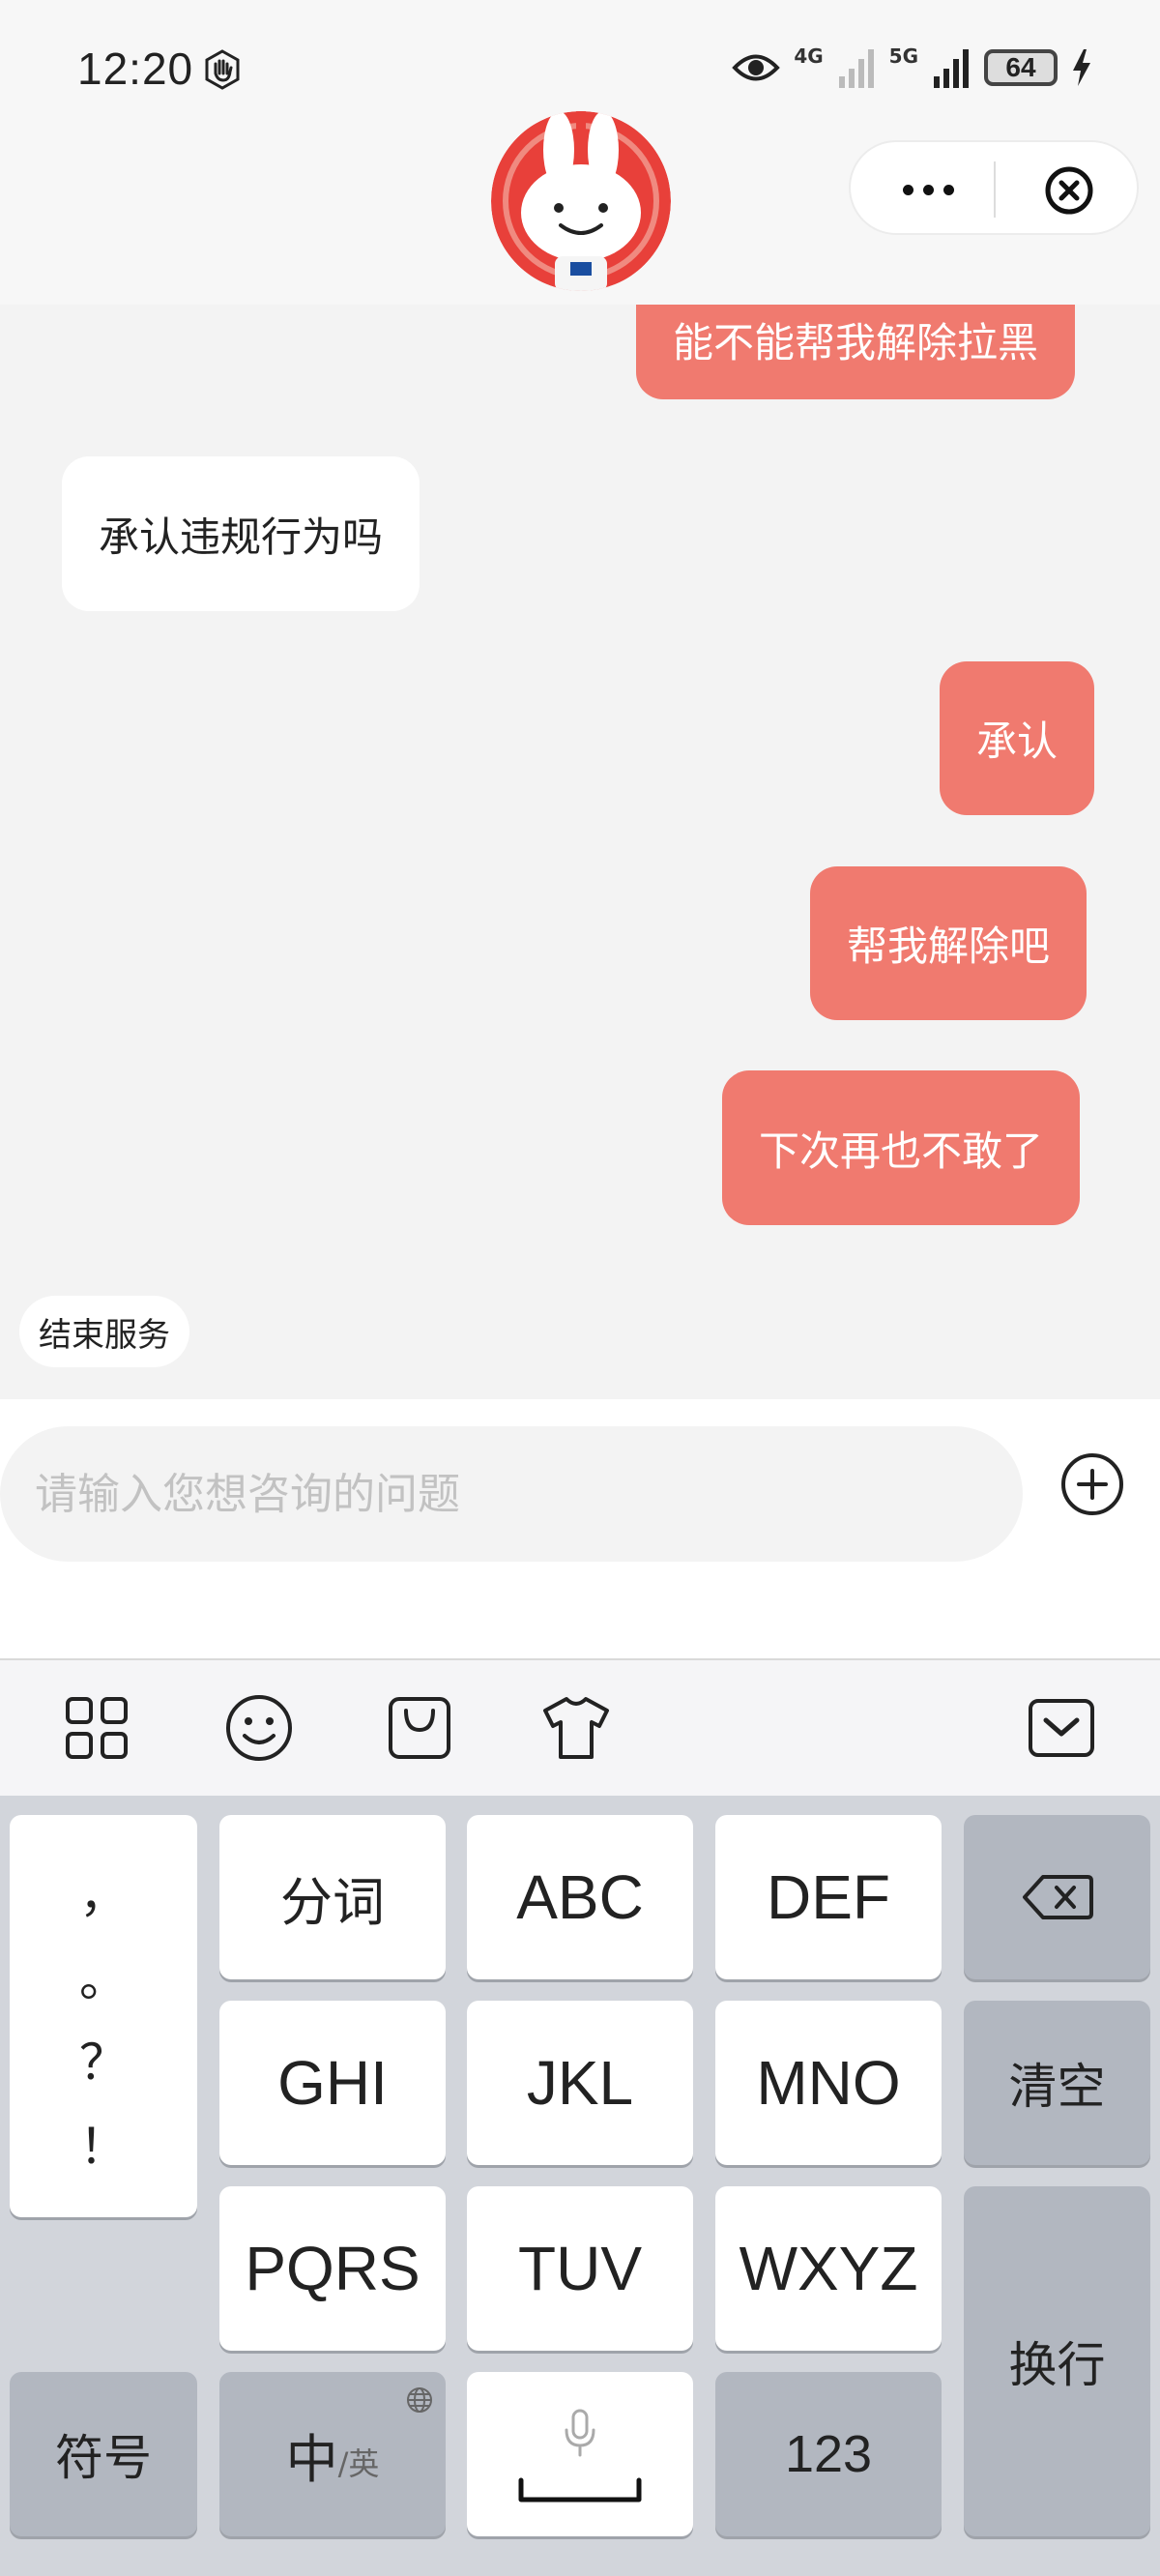  I want to click on plus-icon, so click(1092, 1484).